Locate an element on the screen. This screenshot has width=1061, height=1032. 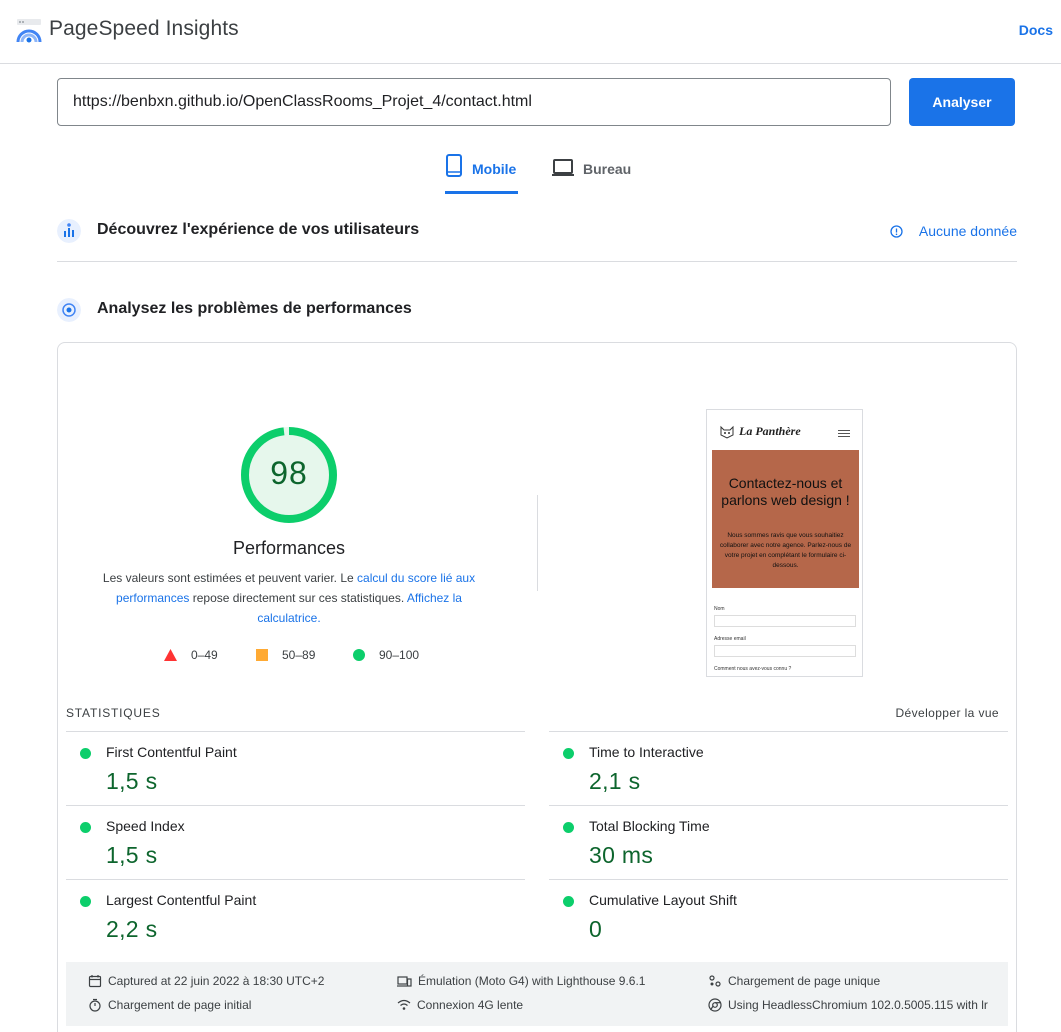
single-load-text: Chargement de page unique is located at coordinates (804, 981).